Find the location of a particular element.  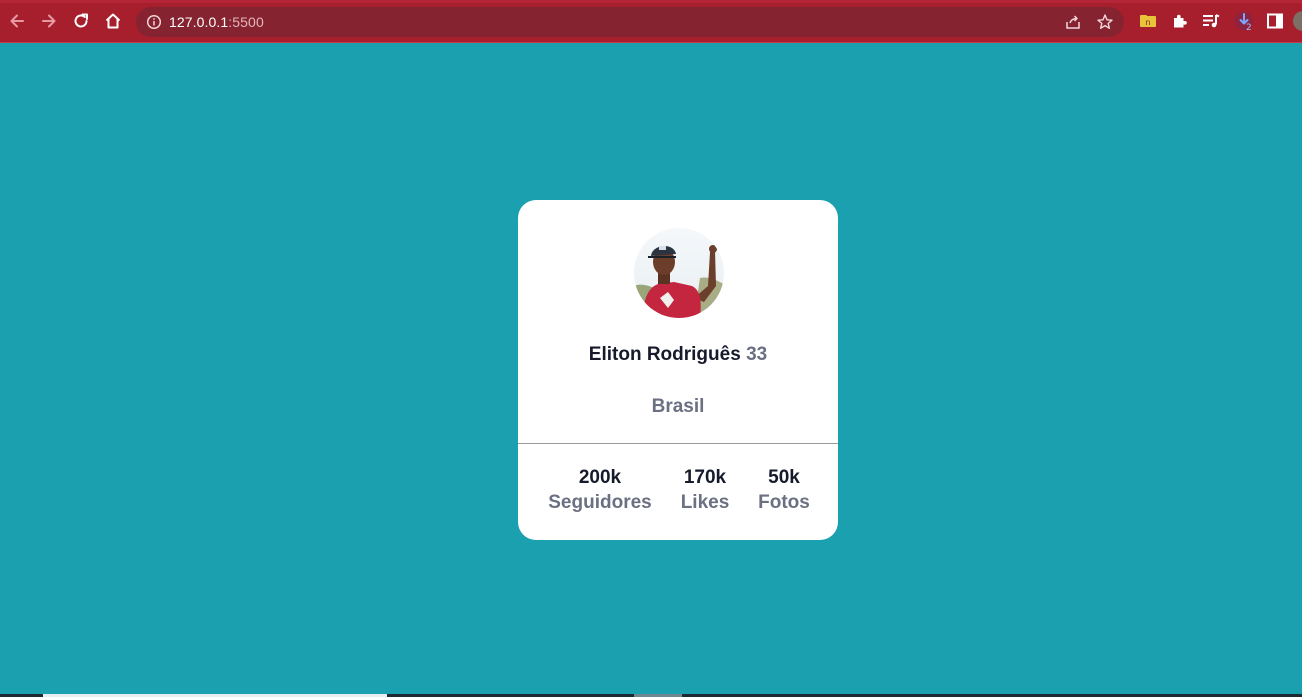

download-extension-button: 2 is located at coordinates (1245, 22).